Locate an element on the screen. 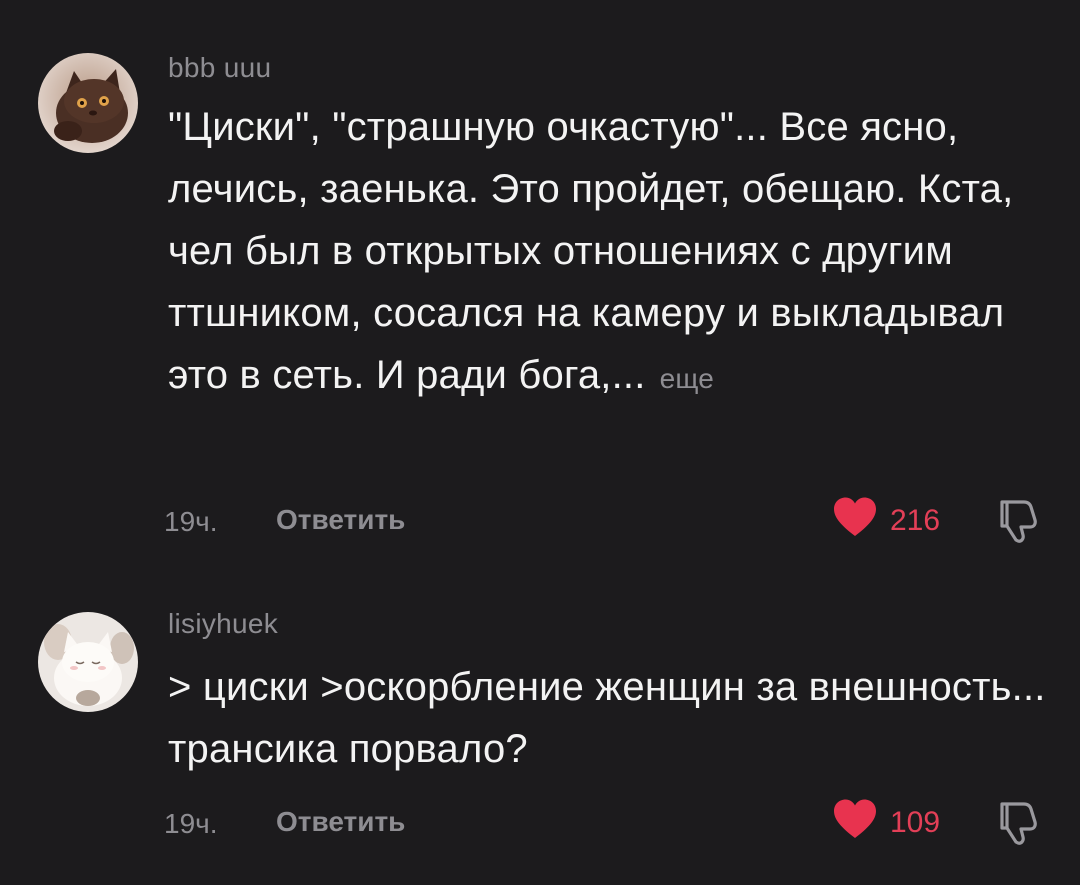 The image size is (1080, 885). comment-meta: 19ч. Ответить 109 is located at coordinates (604, 823).